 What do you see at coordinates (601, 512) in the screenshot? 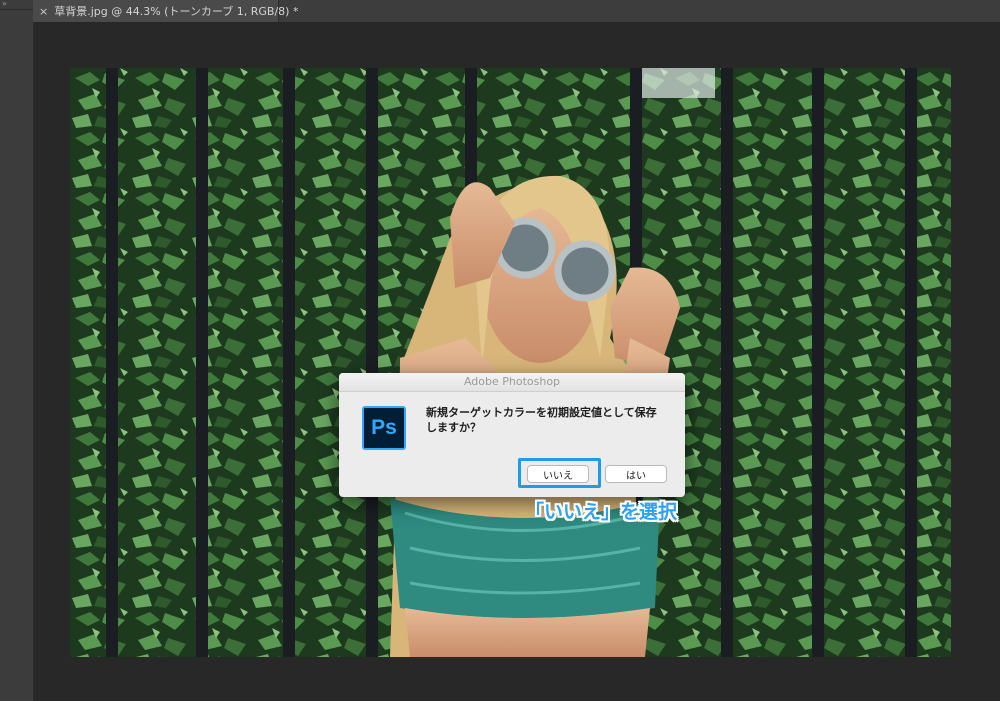
I see `annotation-label: 「いいえ」を選択` at bounding box center [601, 512].